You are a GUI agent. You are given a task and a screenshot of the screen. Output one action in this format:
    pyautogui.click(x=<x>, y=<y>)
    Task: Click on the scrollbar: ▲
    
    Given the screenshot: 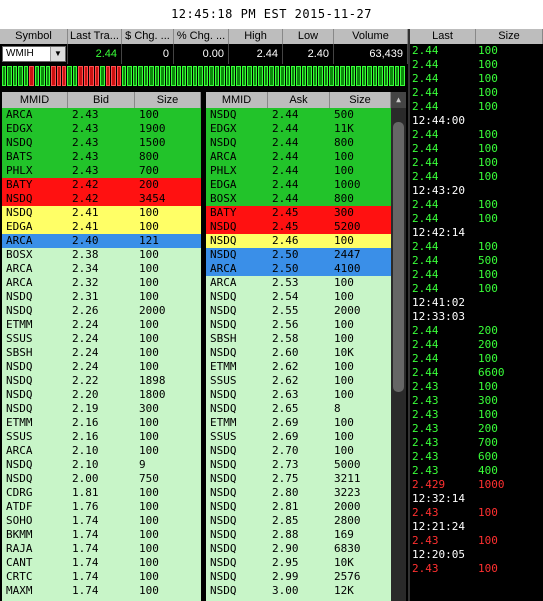 What is the action you would take?
    pyautogui.click(x=398, y=346)
    